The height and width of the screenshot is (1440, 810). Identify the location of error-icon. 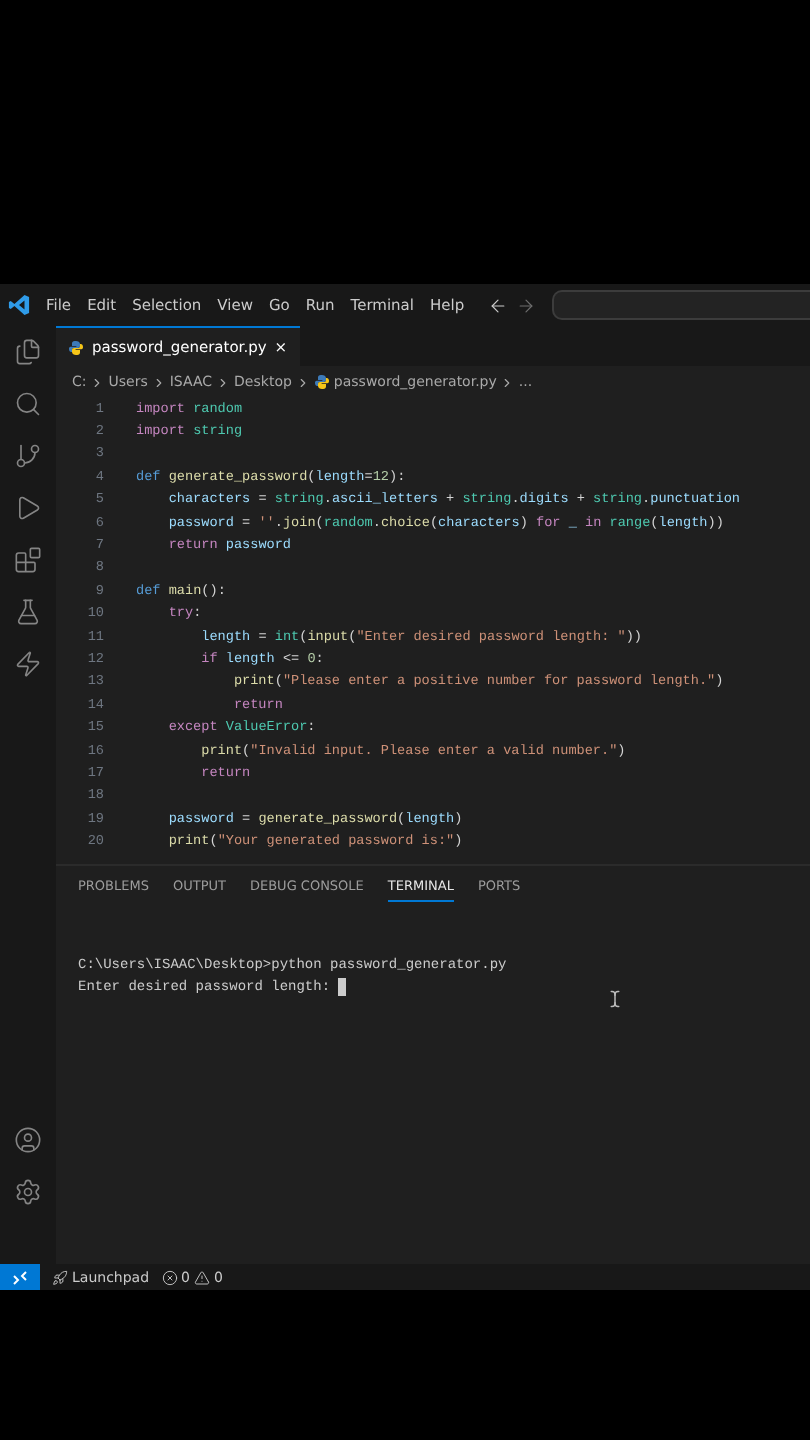
(169, 1277).